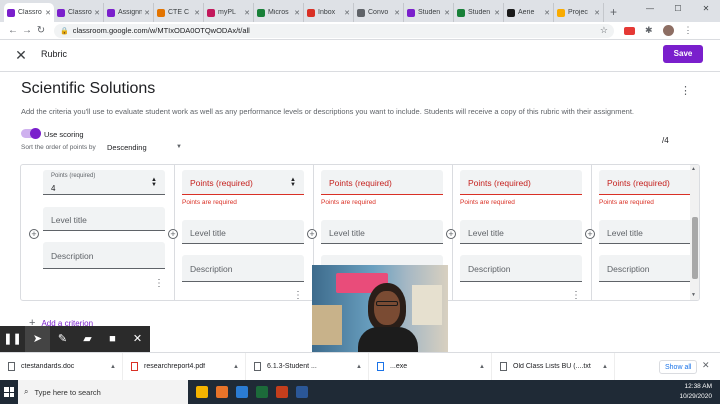  I want to click on scroll-down-icon: ▼, so click(693, 295).